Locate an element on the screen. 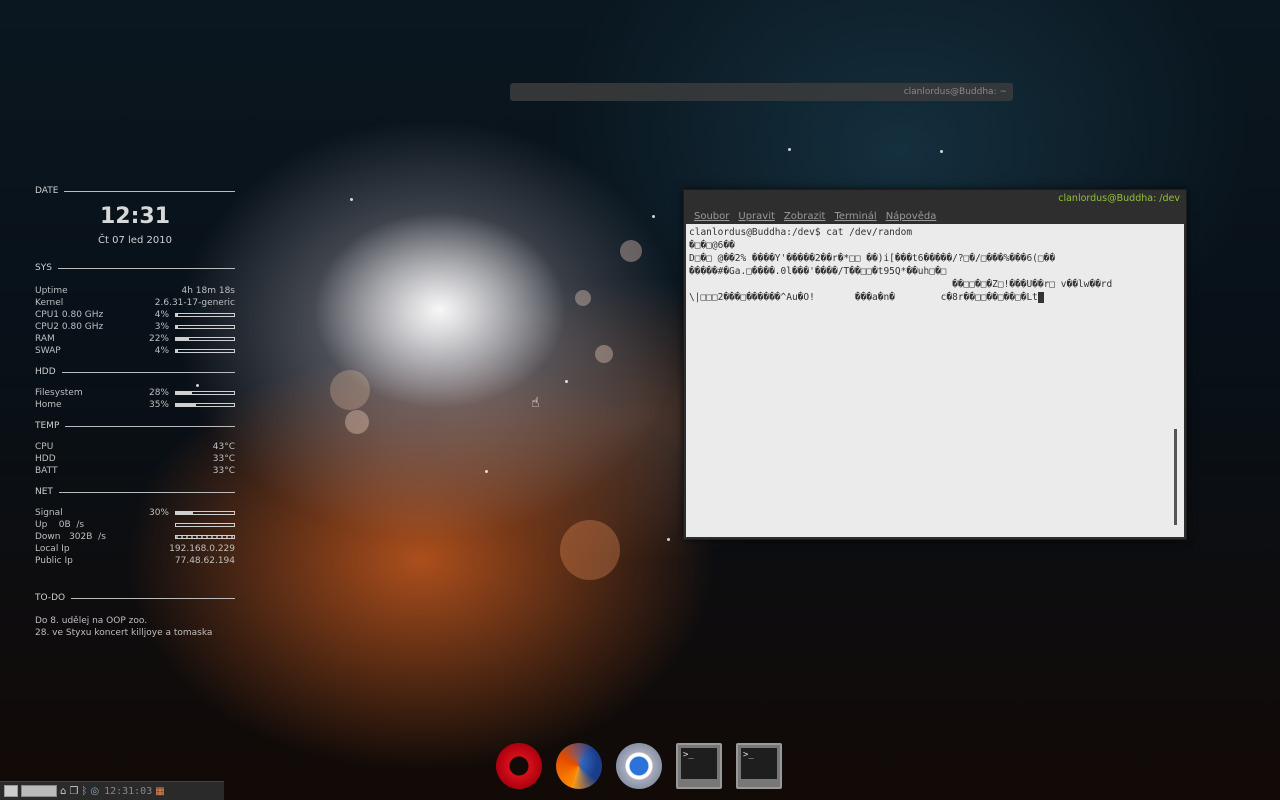  terminal-cursor is located at coordinates (1040, 297).